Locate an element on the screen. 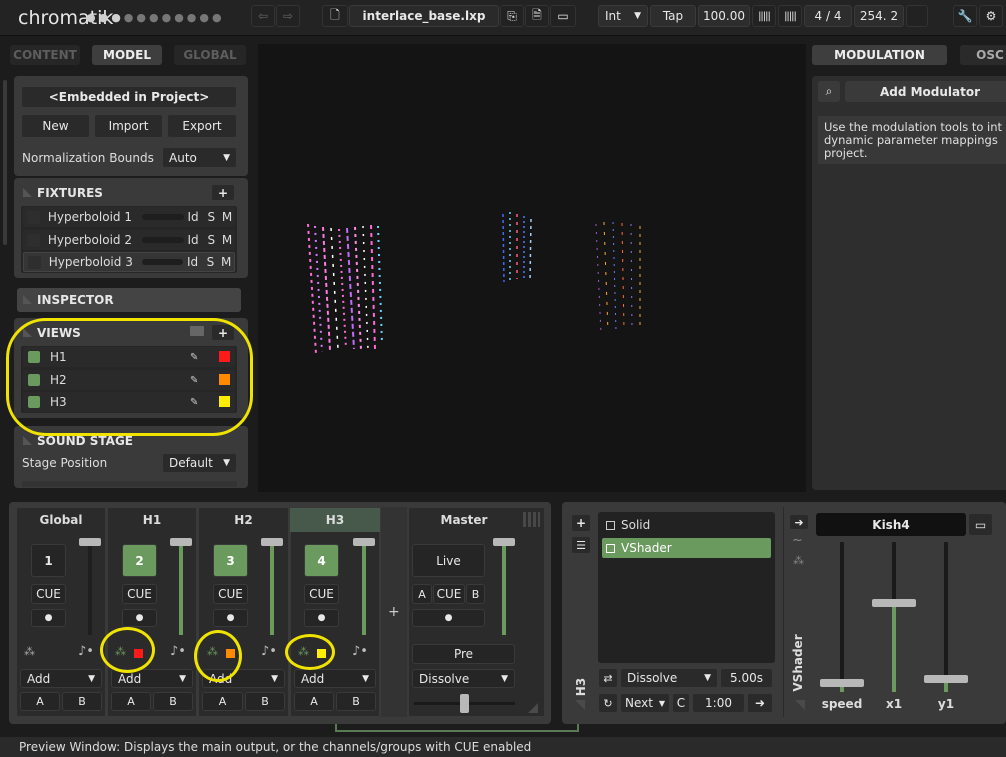  import-button: Import is located at coordinates (128, 126).